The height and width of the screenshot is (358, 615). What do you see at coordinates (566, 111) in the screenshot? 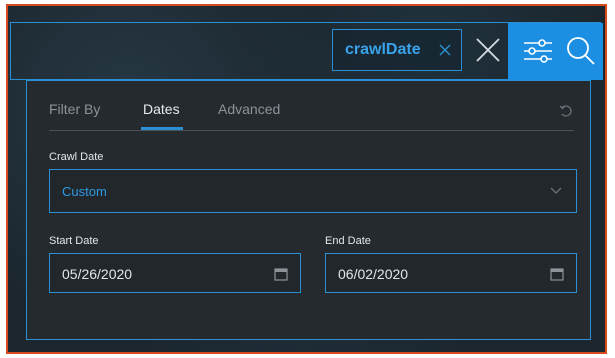
I see `reset-icon` at bounding box center [566, 111].